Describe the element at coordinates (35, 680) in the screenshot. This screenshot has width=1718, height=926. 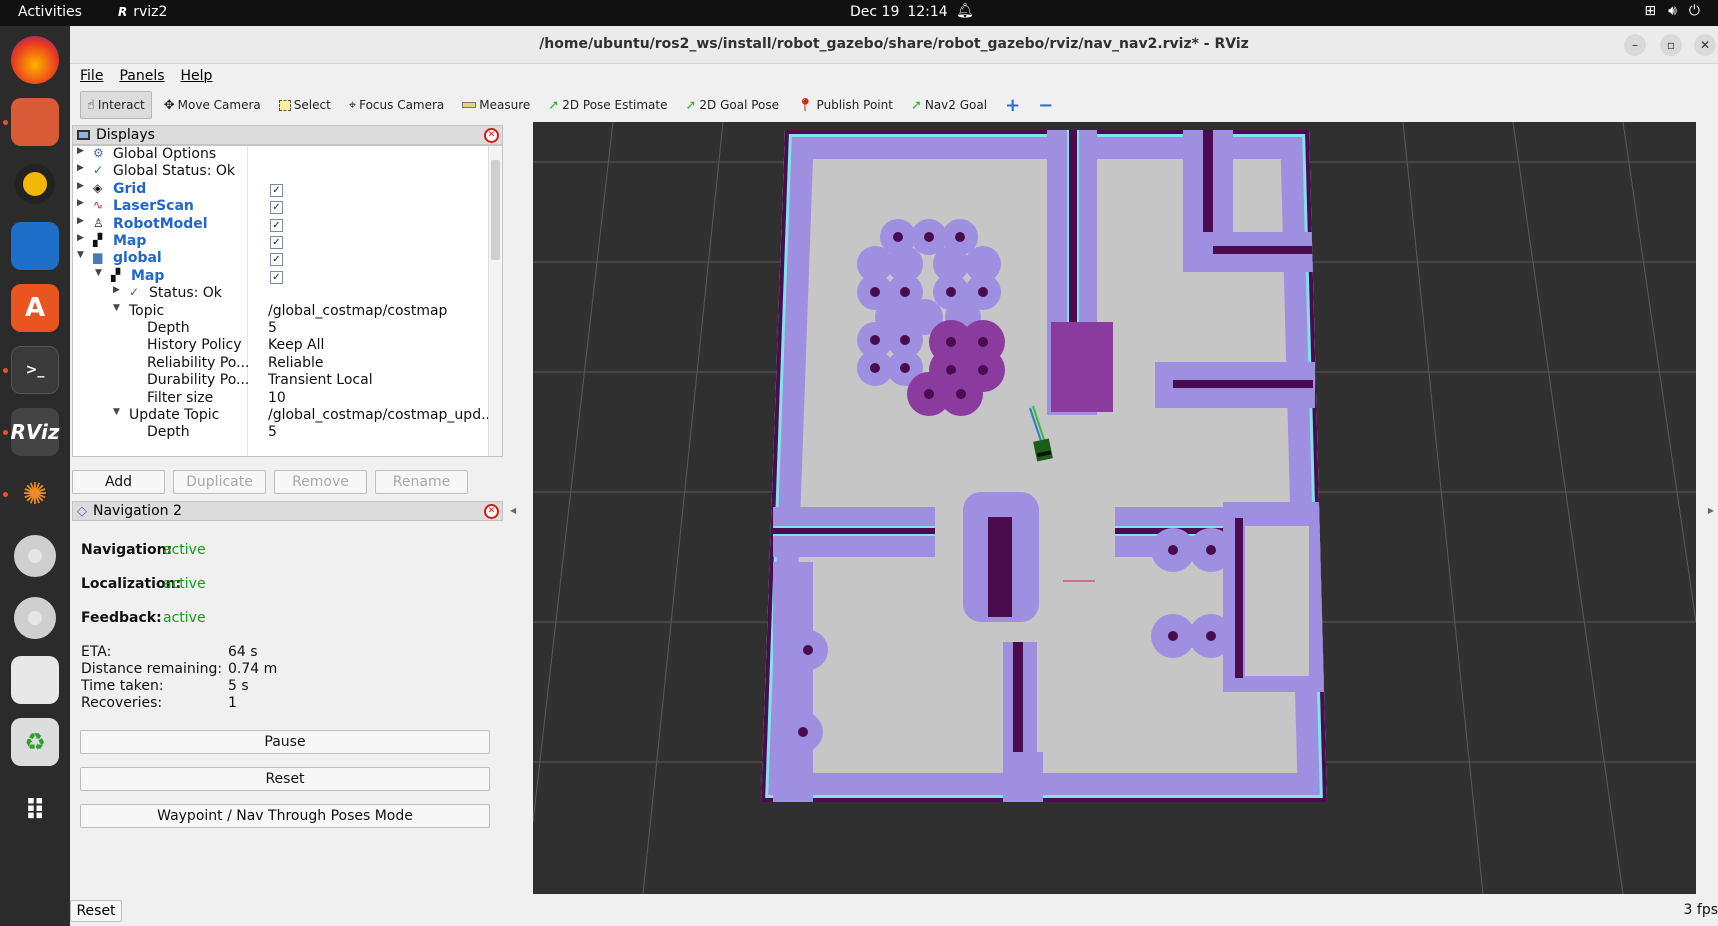
I see `text-editor-icon` at that location.